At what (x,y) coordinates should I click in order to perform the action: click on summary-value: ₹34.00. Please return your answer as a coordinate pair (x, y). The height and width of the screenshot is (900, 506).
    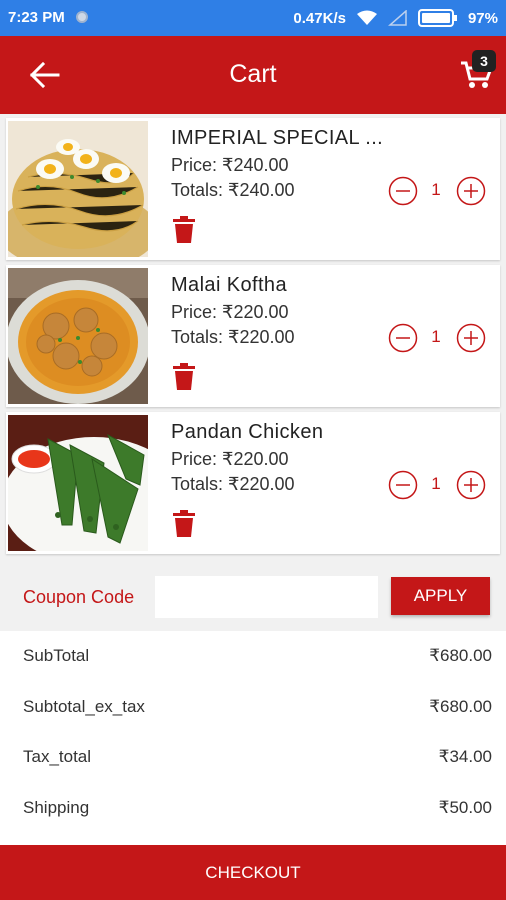
    Looking at the image, I should click on (465, 756).